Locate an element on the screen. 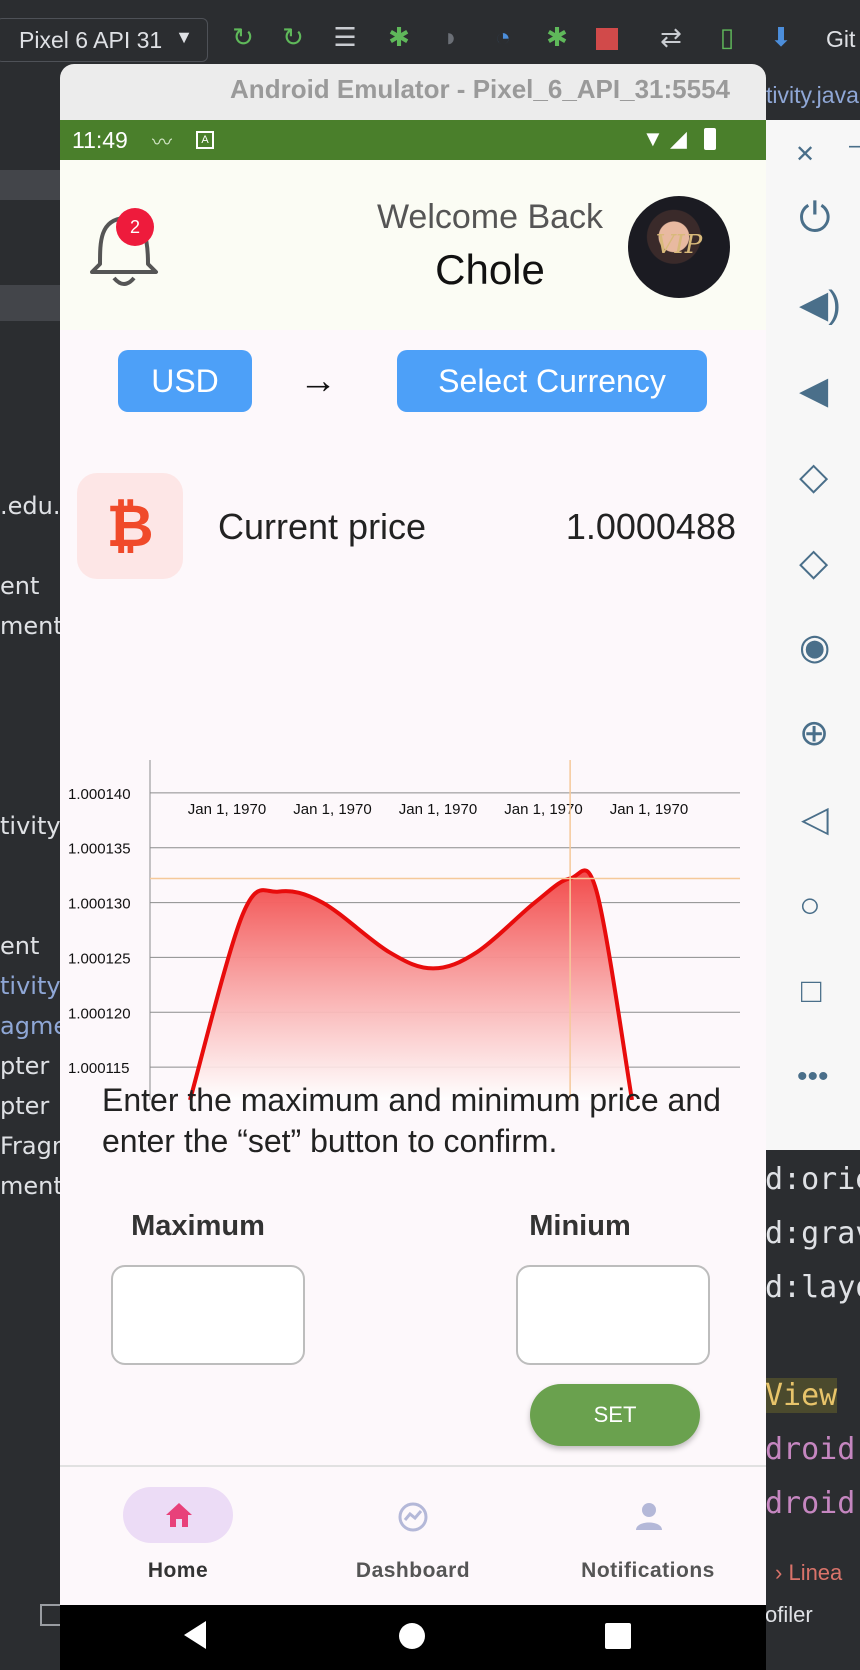 Image resolution: width=860 pixels, height=1670 pixels. stop-icon is located at coordinates (607, 39).